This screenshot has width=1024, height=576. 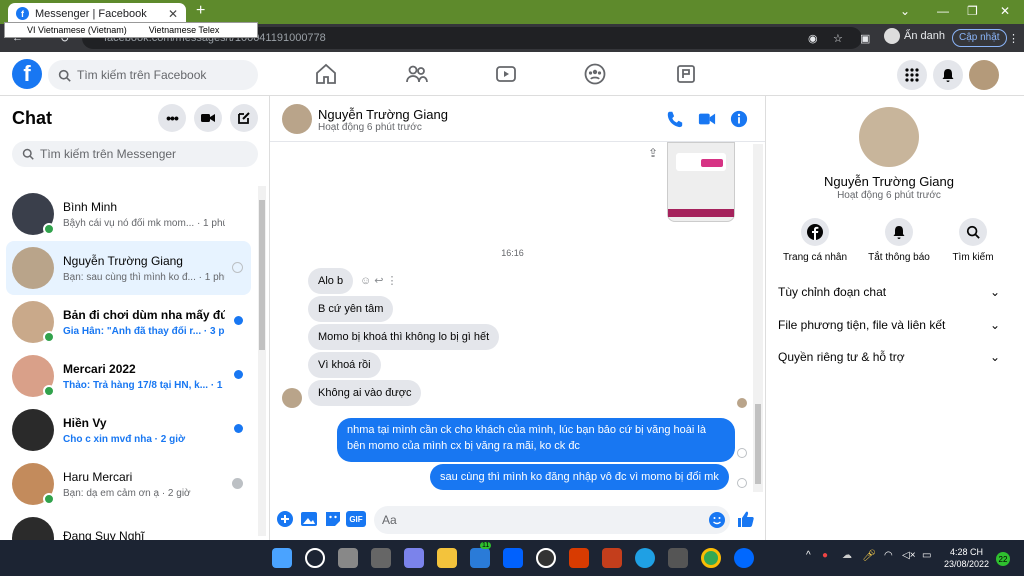 What do you see at coordinates (869, 555) in the screenshot?
I see `microphone-icon: 🎤︎` at bounding box center [869, 555].